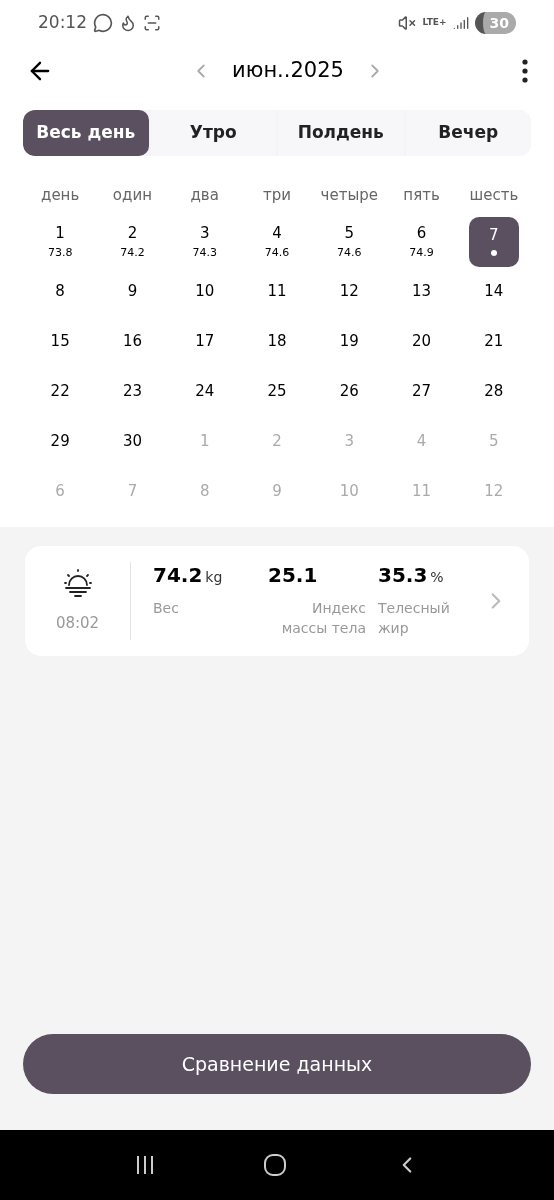 The width and height of the screenshot is (554, 1200). I want to click on calendar-day: 24, so click(204, 391).